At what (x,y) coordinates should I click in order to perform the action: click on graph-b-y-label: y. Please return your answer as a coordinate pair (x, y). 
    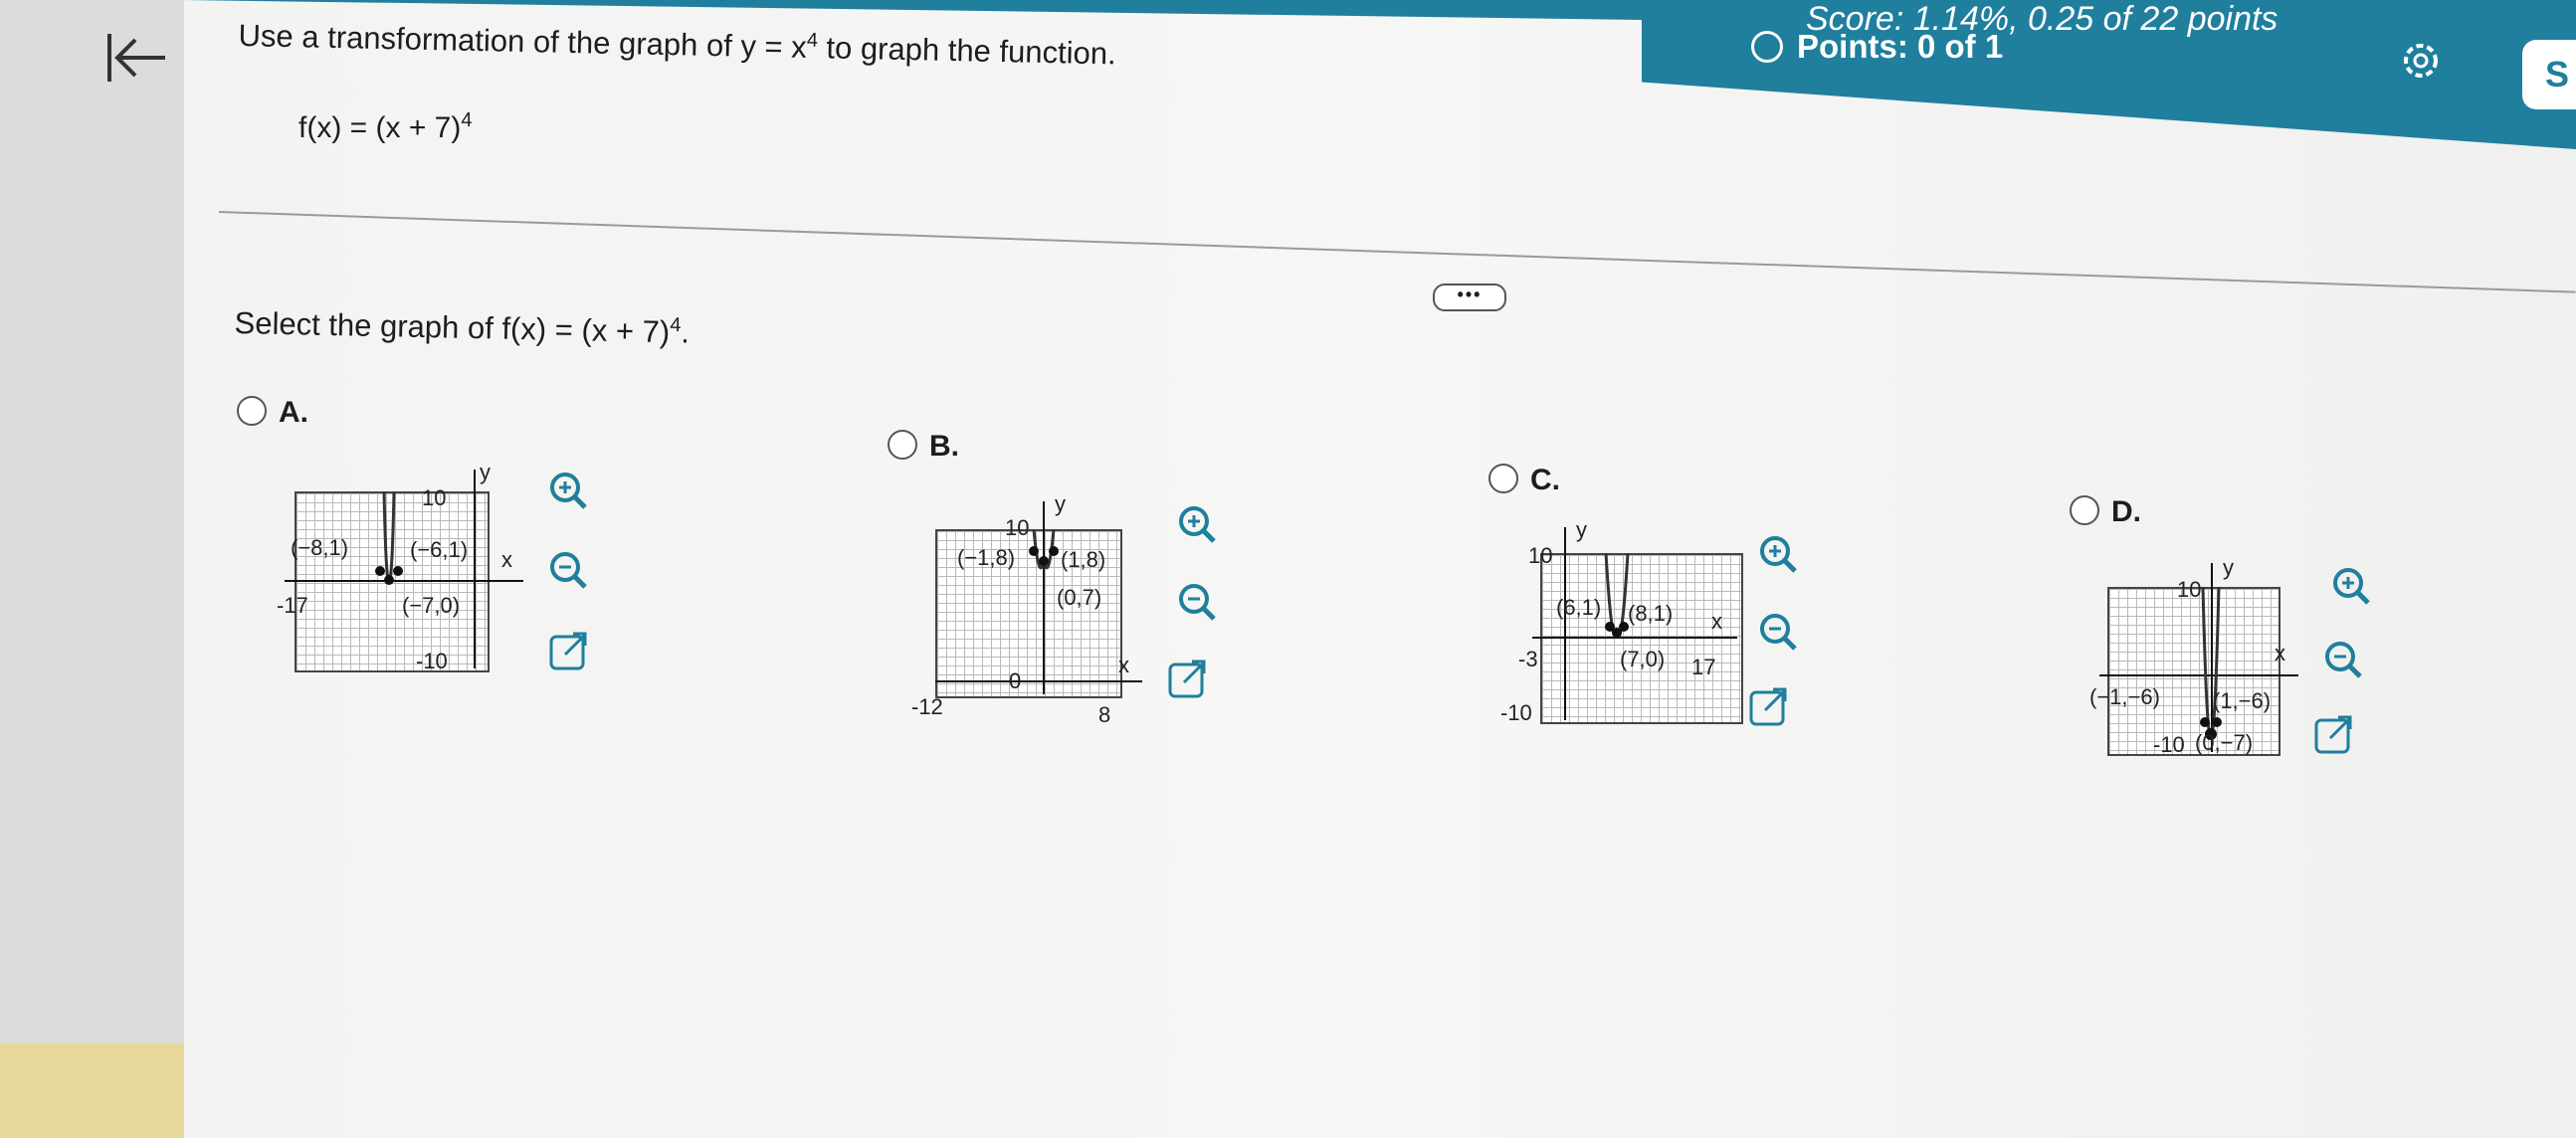
    Looking at the image, I should click on (1060, 504).